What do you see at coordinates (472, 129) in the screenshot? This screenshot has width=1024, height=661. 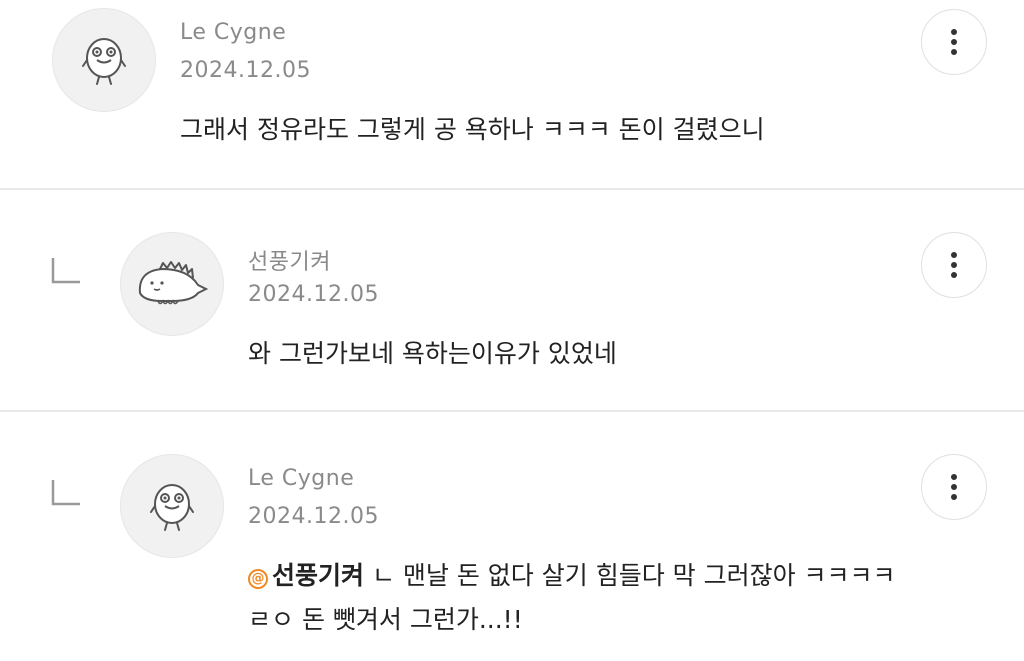 I see `comment-text: 그래서 정유라도 그렇게 공 욕하나 ㅋㅋㅋ 돈이 걸렸으니` at bounding box center [472, 129].